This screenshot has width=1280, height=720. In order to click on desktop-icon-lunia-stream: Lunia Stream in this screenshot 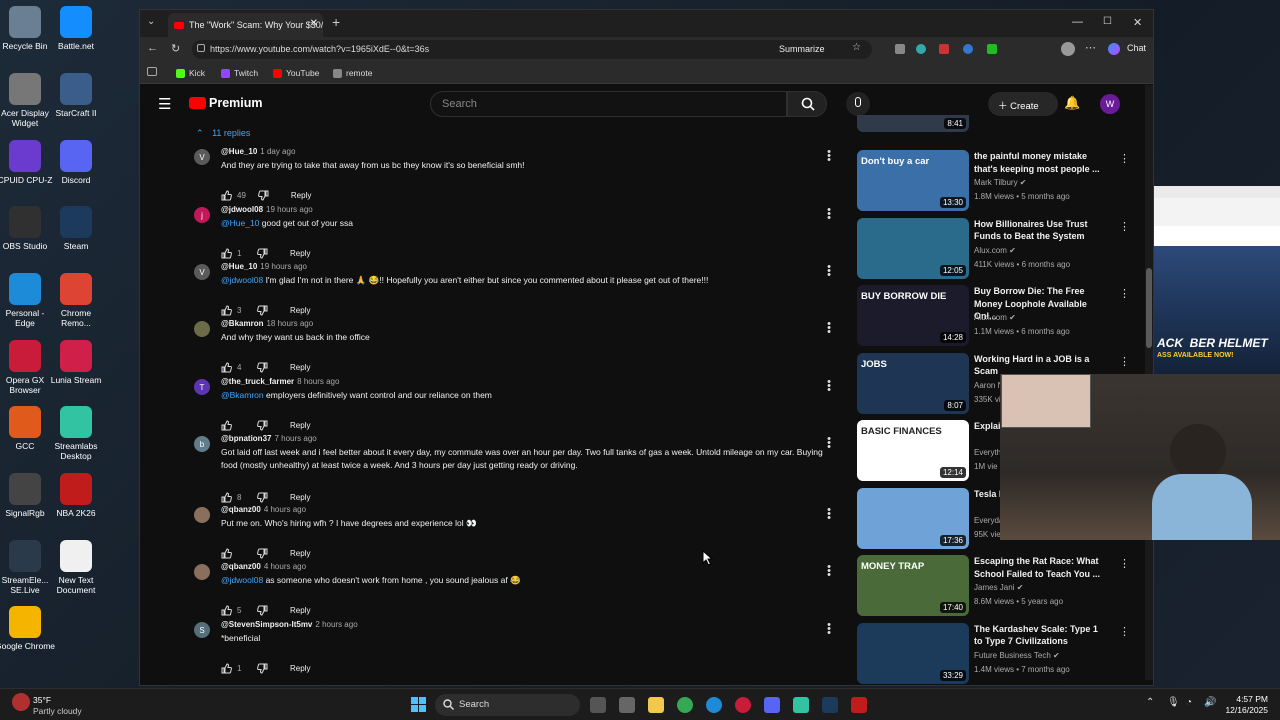, I will do `click(76, 362)`.